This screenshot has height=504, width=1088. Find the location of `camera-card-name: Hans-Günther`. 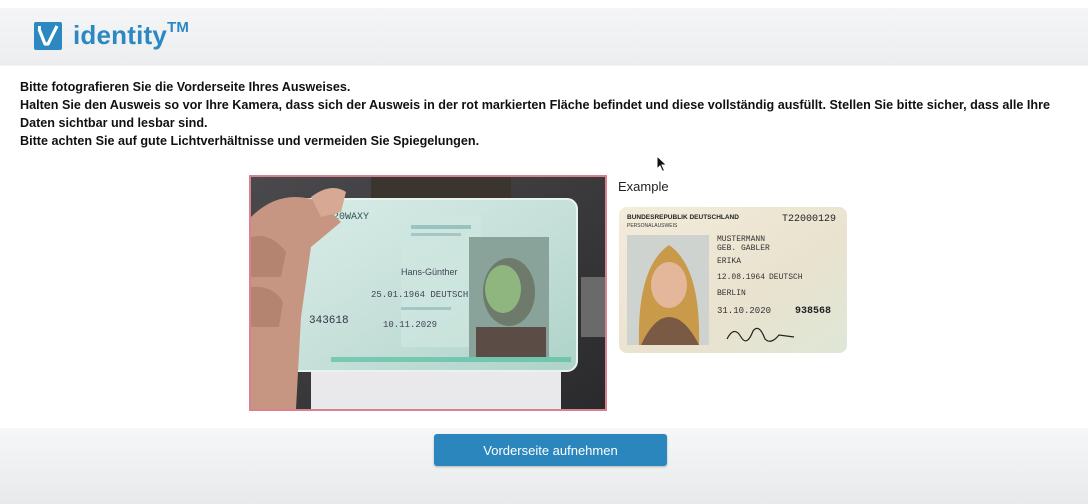

camera-card-name: Hans-Günther is located at coordinates (429, 272).